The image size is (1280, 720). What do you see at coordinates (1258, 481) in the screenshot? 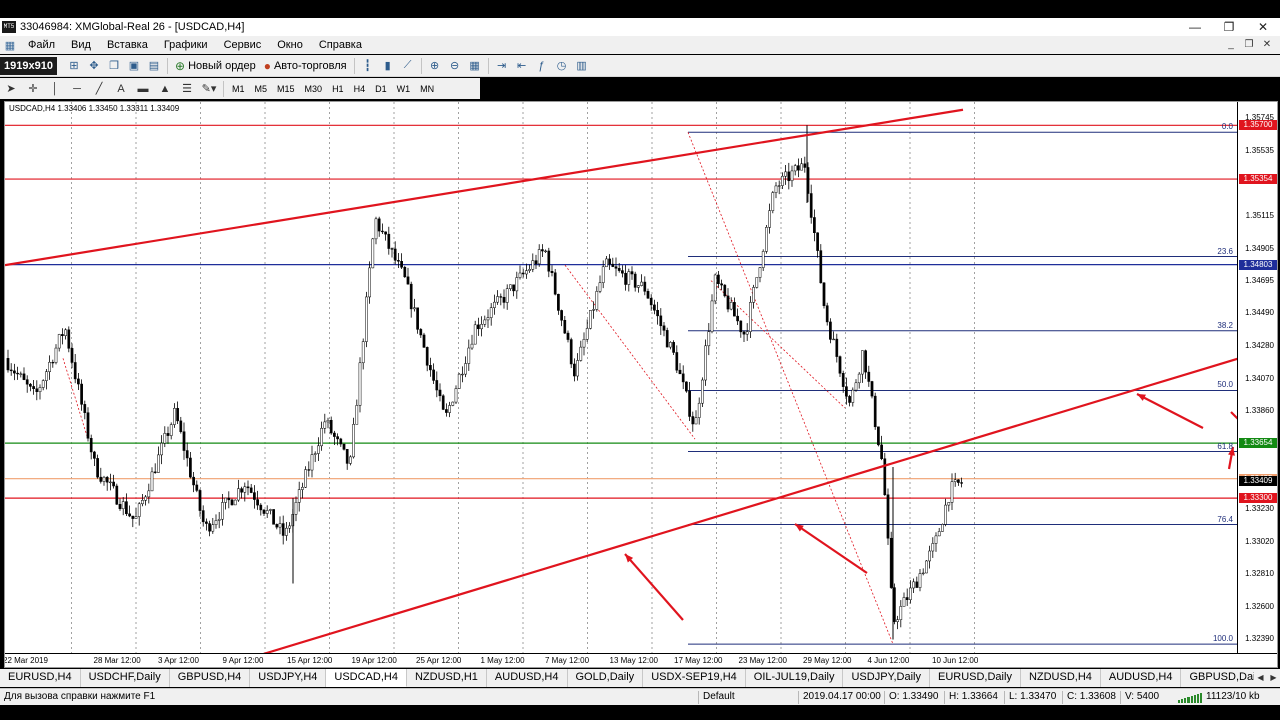
I see `price-level-badge: 1.33409` at bounding box center [1258, 481].